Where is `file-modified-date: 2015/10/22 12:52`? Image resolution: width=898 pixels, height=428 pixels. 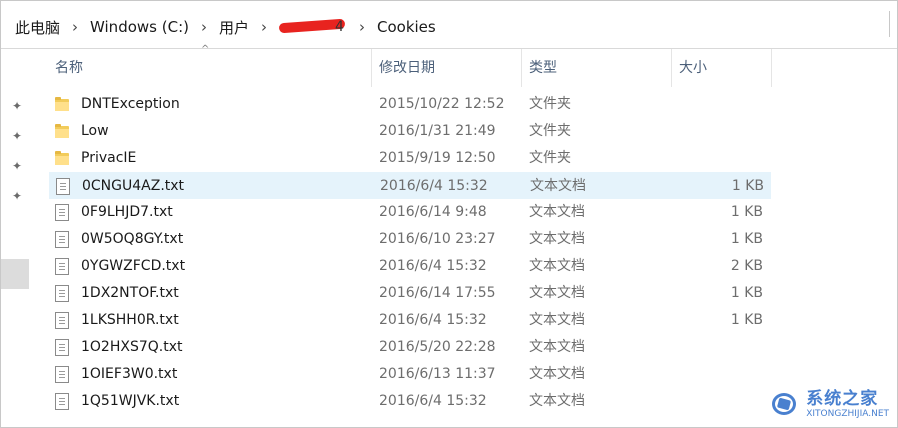
file-modified-date: 2015/10/22 12:52 is located at coordinates (442, 104).